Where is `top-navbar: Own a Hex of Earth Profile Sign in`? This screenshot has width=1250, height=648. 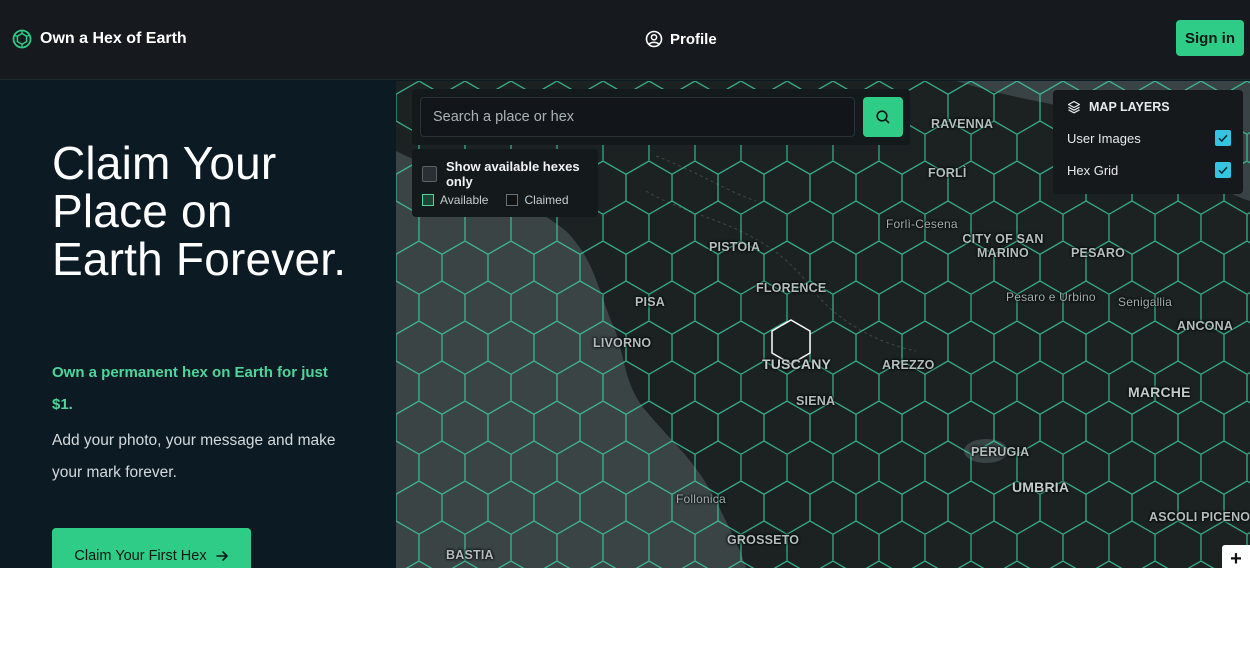
top-navbar: Own a Hex of Earth Profile Sign in is located at coordinates (625, 40).